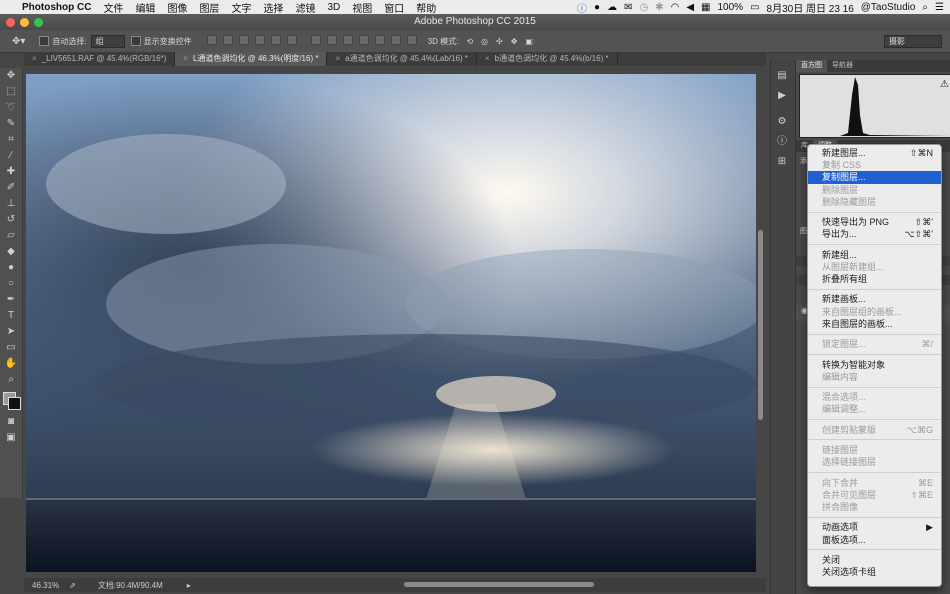 This screenshot has height=594, width=950. What do you see at coordinates (315, 40) in the screenshot?
I see `distribute-top-icon` at bounding box center [315, 40].